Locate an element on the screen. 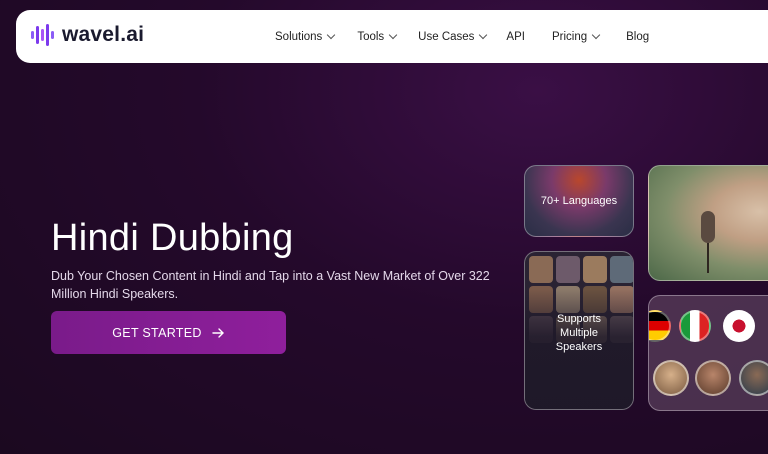 This screenshot has height=454, width=768. brand-name: wavel.ai is located at coordinates (103, 34).